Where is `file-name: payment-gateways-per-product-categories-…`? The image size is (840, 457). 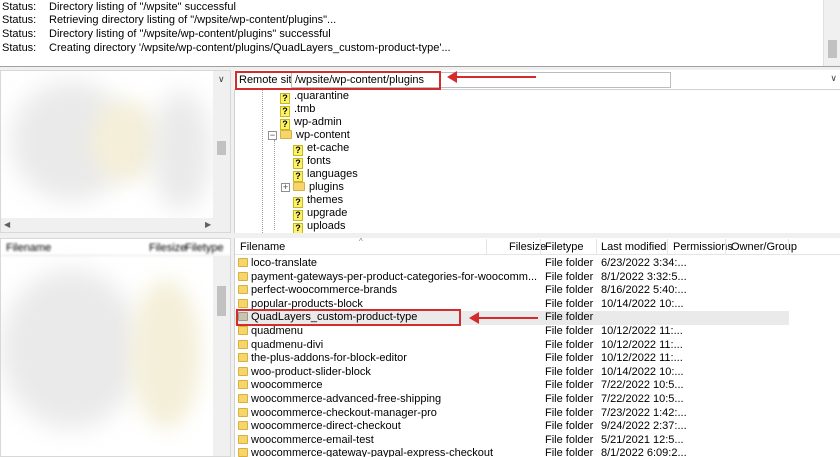
file-name: payment-gateways-per-product-categories-… is located at coordinates (394, 276).